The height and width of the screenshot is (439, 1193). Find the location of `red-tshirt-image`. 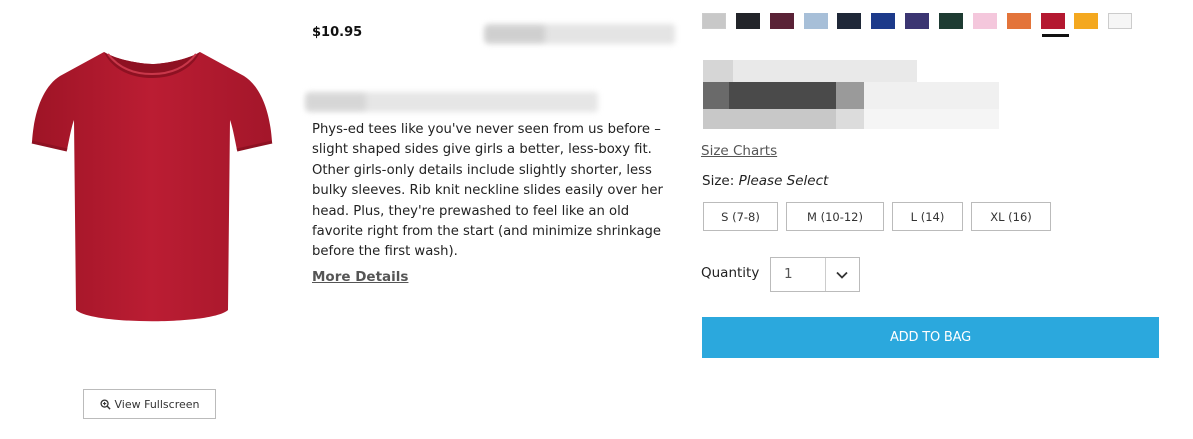

red-tshirt-image is located at coordinates (152, 187).